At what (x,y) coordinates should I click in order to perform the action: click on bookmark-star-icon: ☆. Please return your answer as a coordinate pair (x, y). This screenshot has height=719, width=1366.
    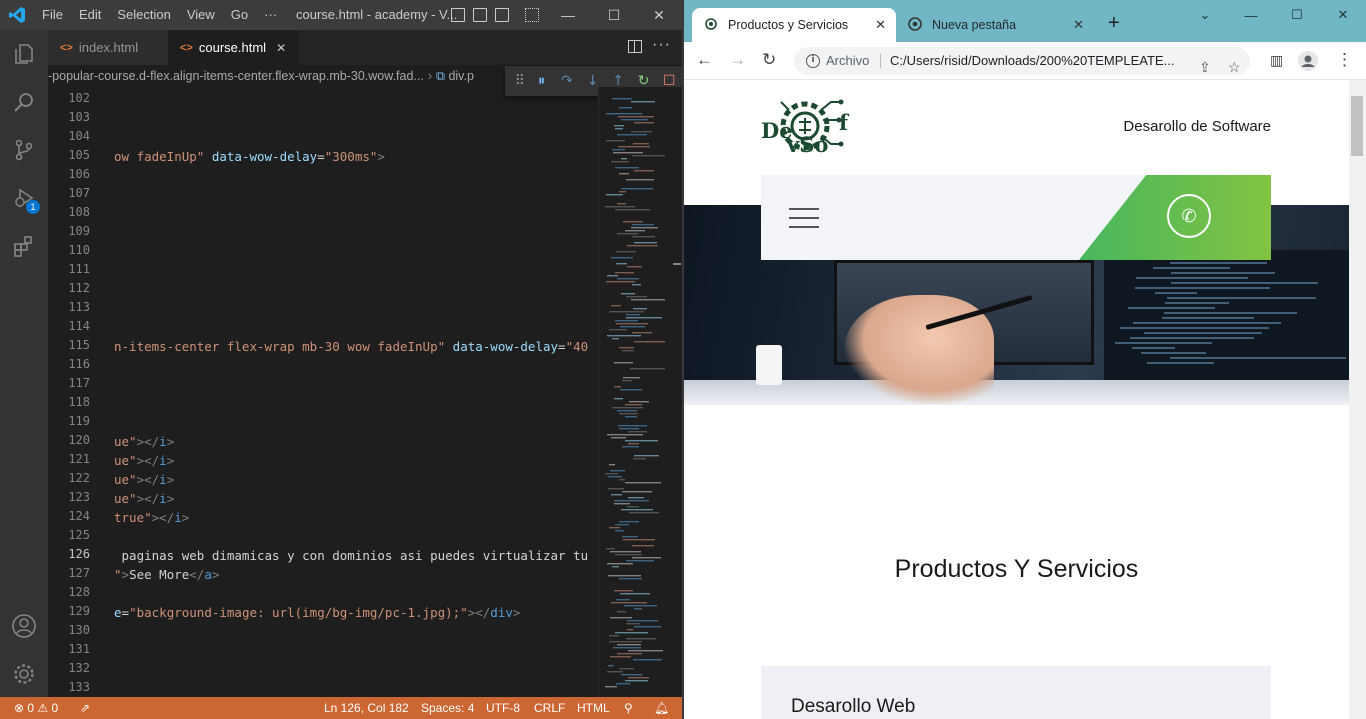
    Looking at the image, I should click on (1234, 67).